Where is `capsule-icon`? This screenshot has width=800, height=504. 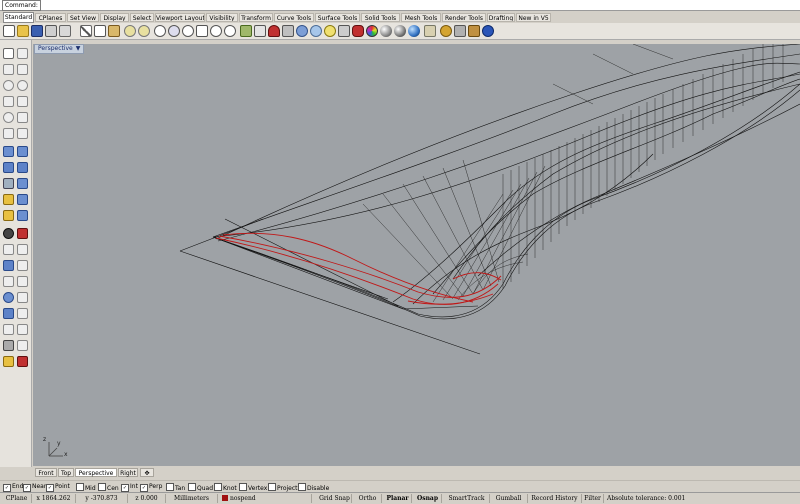
capsule-icon is located at coordinates (344, 31).